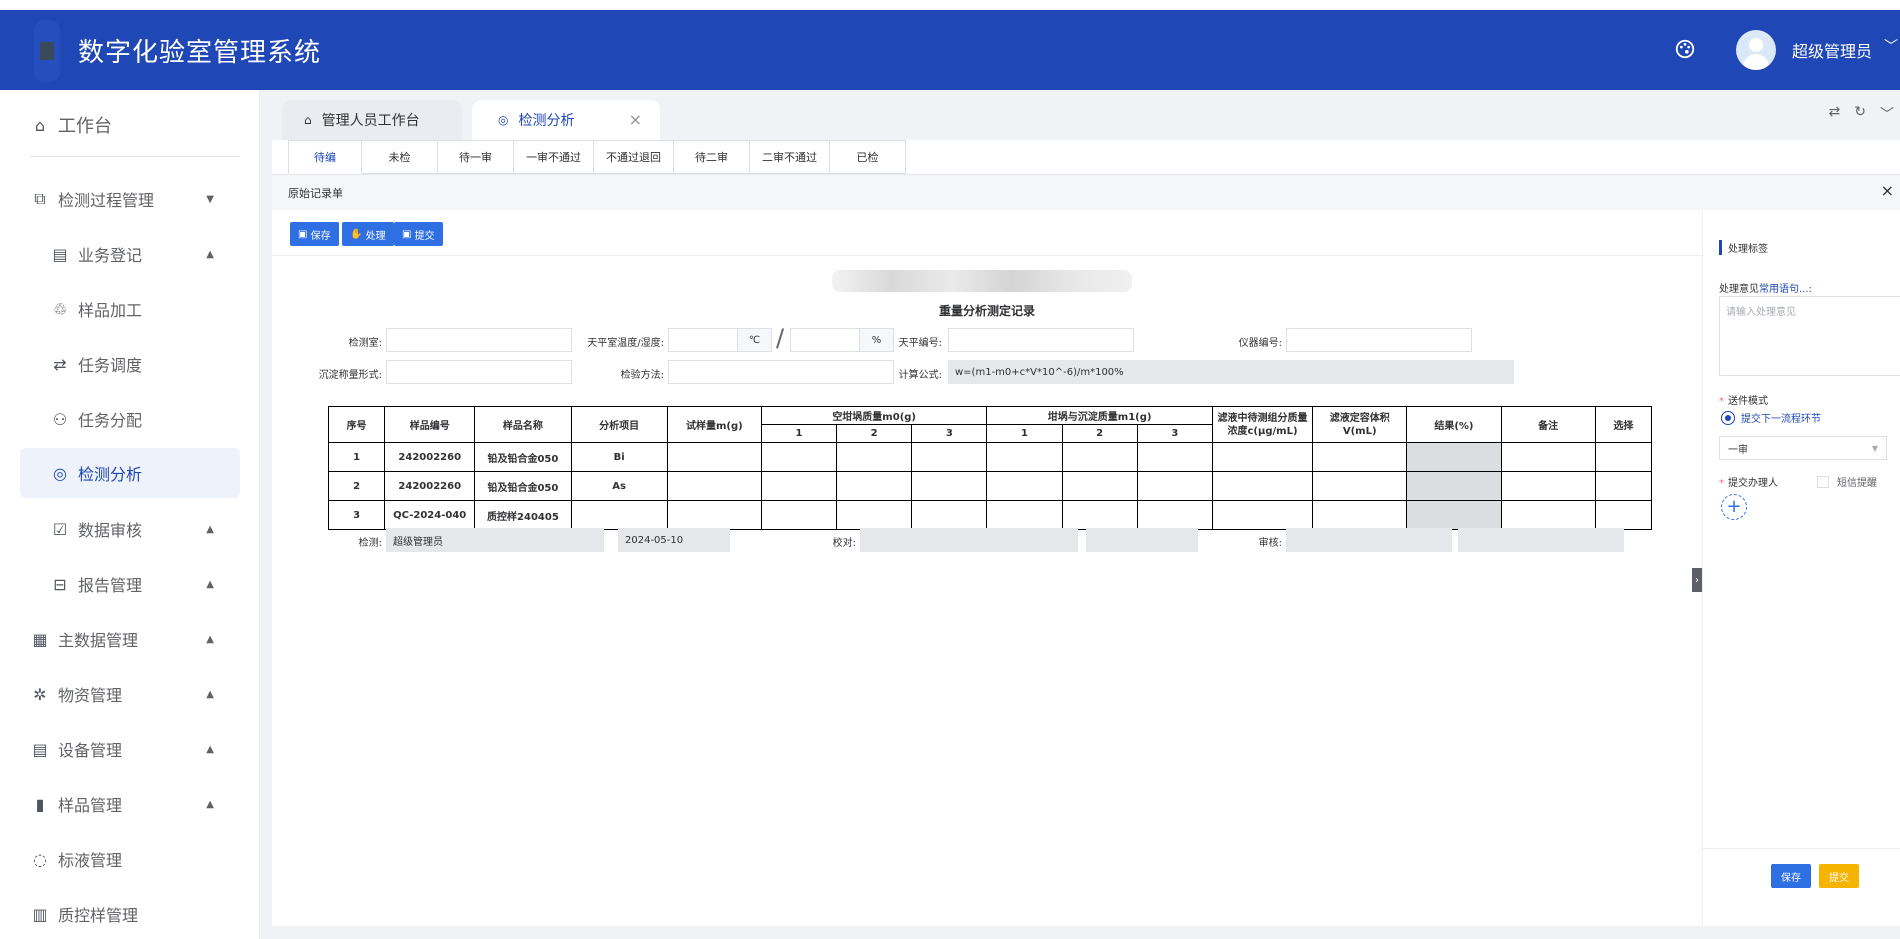 This screenshot has width=1900, height=939. Describe the element at coordinates (1697, 580) in the screenshot. I see `collapse-handle: ›` at that location.